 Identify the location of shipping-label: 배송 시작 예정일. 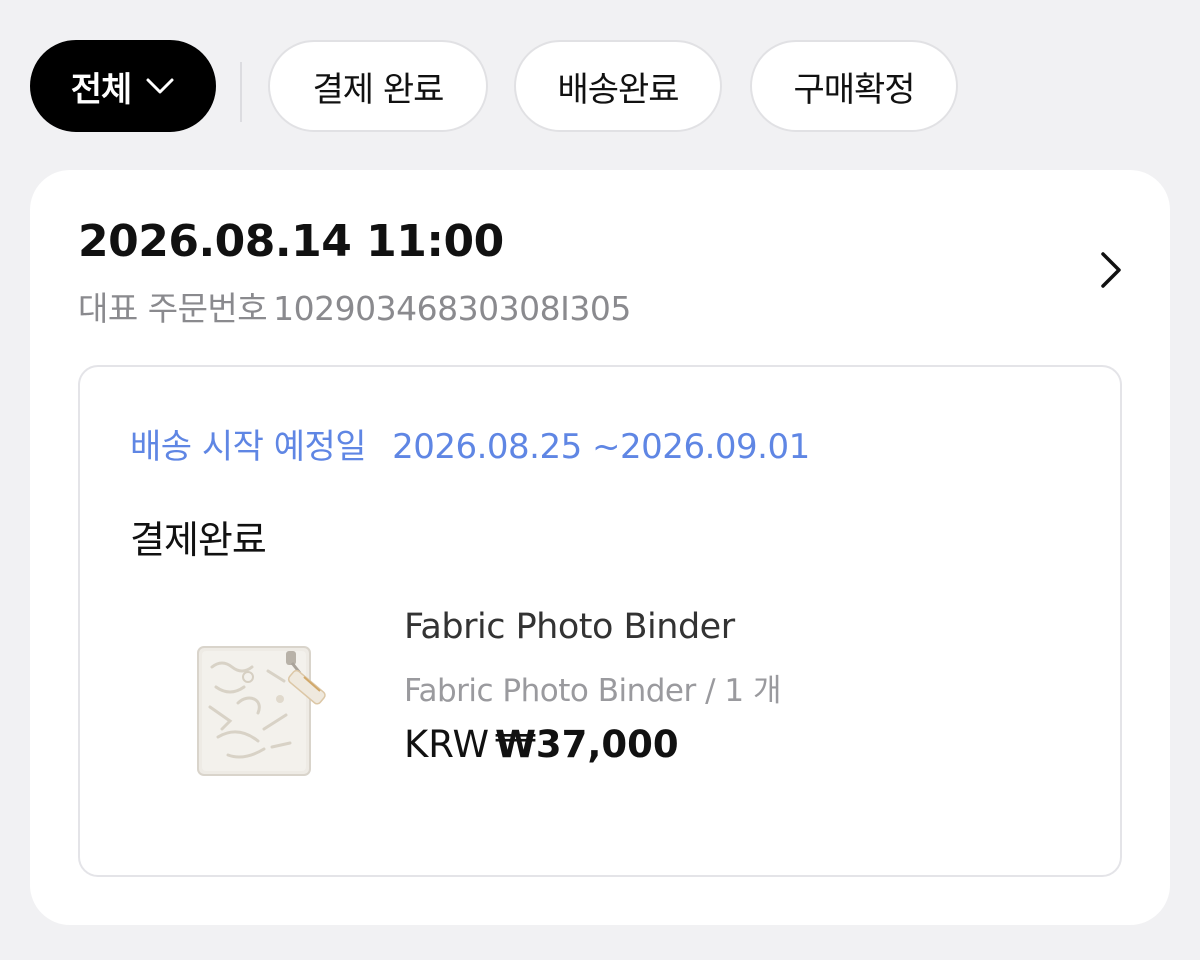
(248, 447).